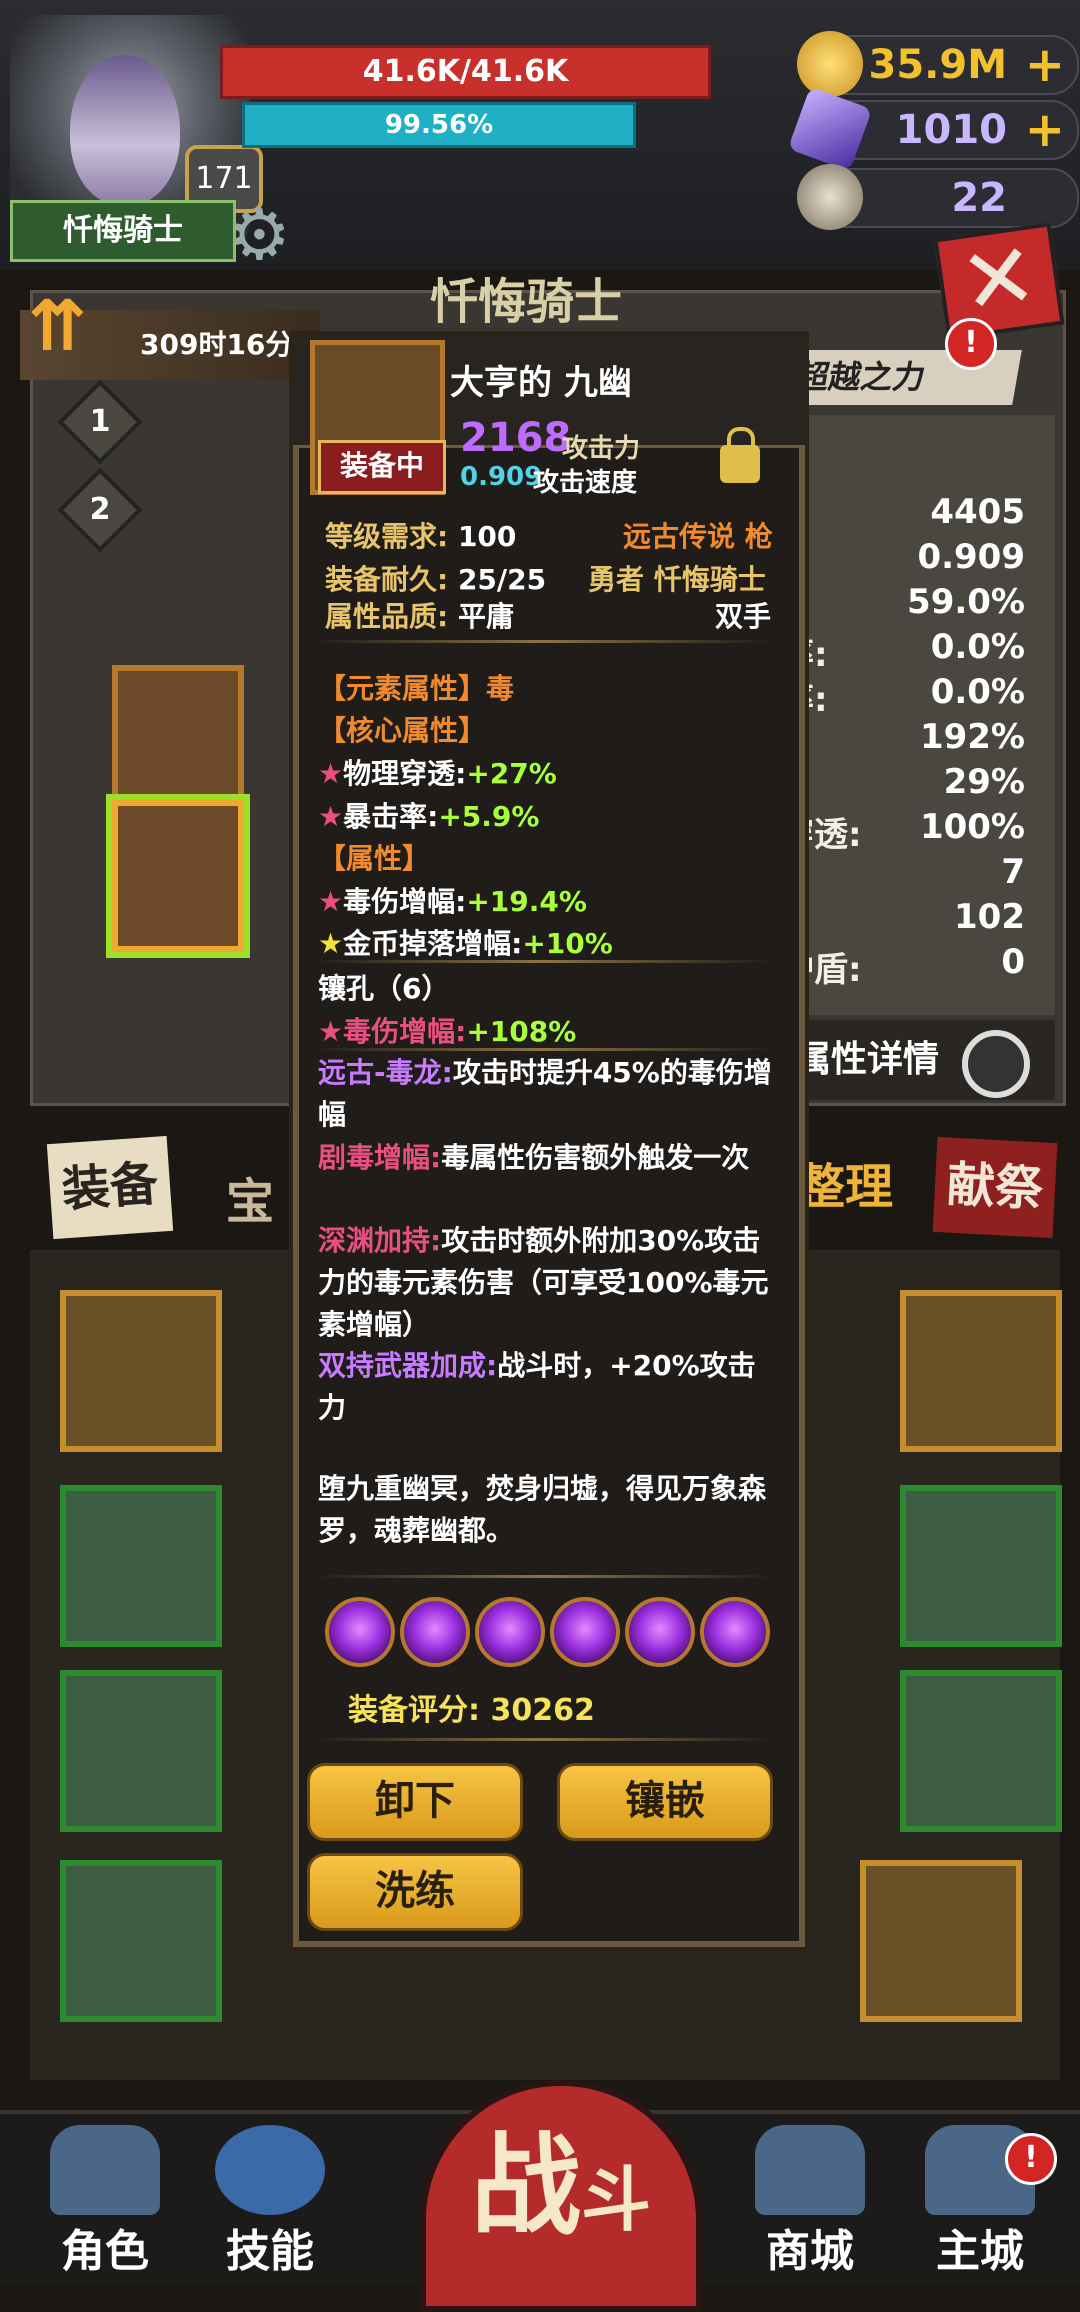 The image size is (1080, 2312). I want to click on gold-value: 35.9M, so click(938, 65).